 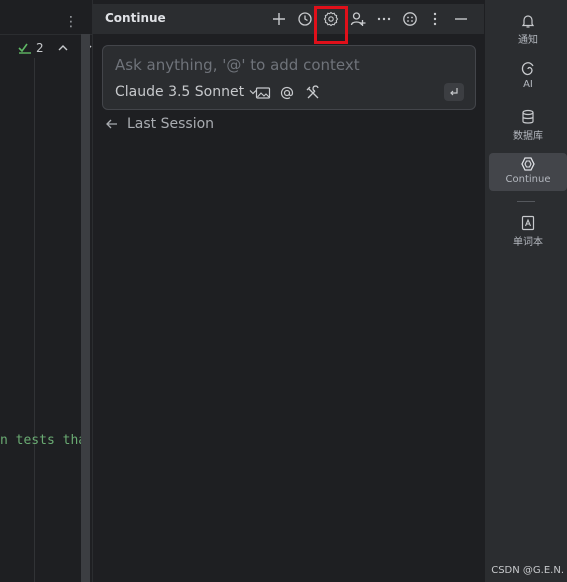 I want to click on code-line: n tests tha, so click(x=45, y=440).